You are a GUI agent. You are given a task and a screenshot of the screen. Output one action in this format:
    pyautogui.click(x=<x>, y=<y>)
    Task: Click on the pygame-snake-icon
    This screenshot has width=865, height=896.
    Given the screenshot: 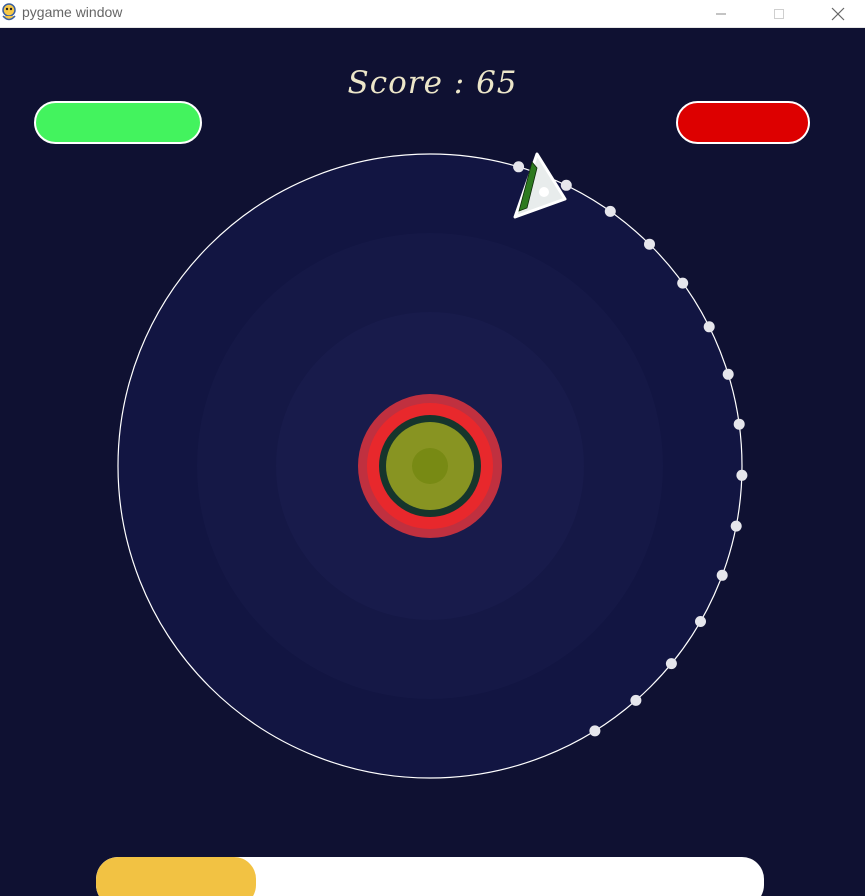 What is the action you would take?
    pyautogui.click(x=9, y=12)
    